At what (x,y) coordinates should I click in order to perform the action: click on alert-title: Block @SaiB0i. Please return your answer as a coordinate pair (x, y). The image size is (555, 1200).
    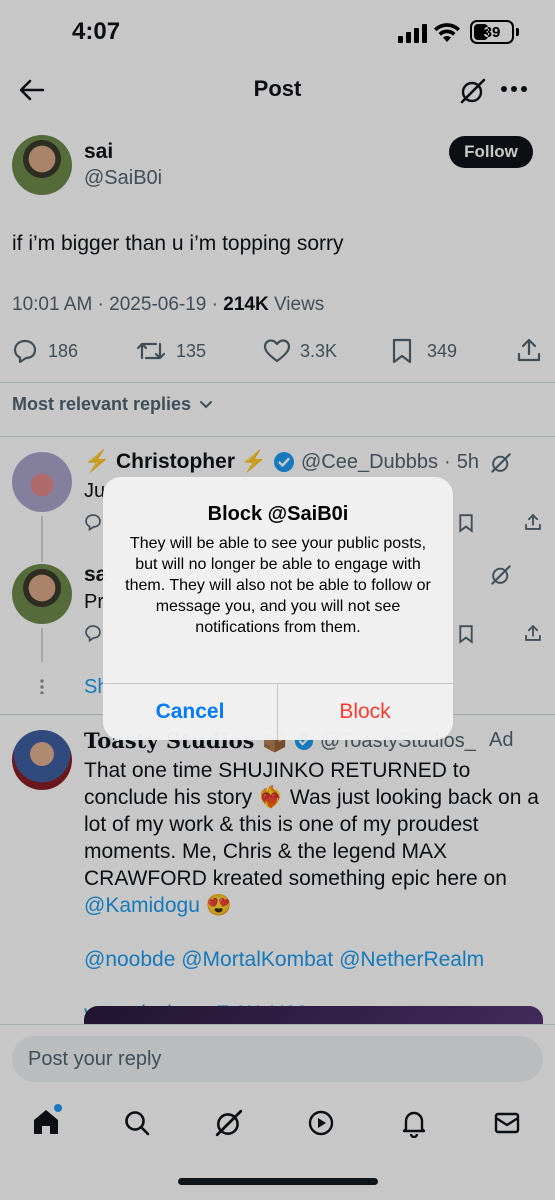
    Looking at the image, I should click on (278, 514).